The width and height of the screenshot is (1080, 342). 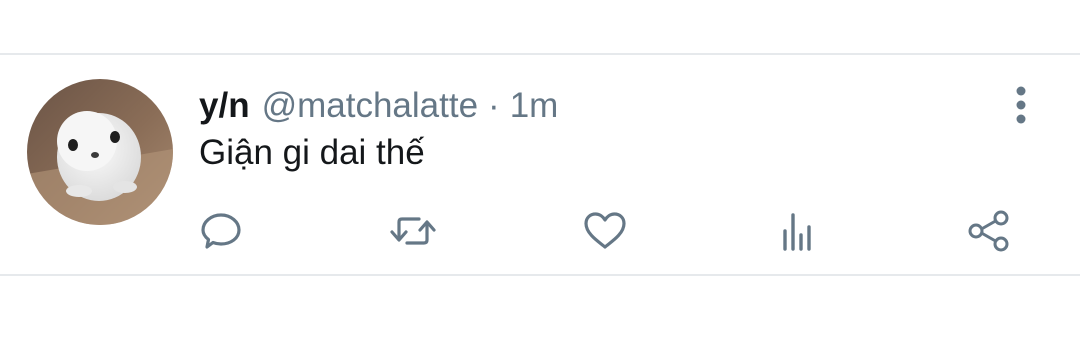 I want to click on retweet-icon, so click(x=413, y=231).